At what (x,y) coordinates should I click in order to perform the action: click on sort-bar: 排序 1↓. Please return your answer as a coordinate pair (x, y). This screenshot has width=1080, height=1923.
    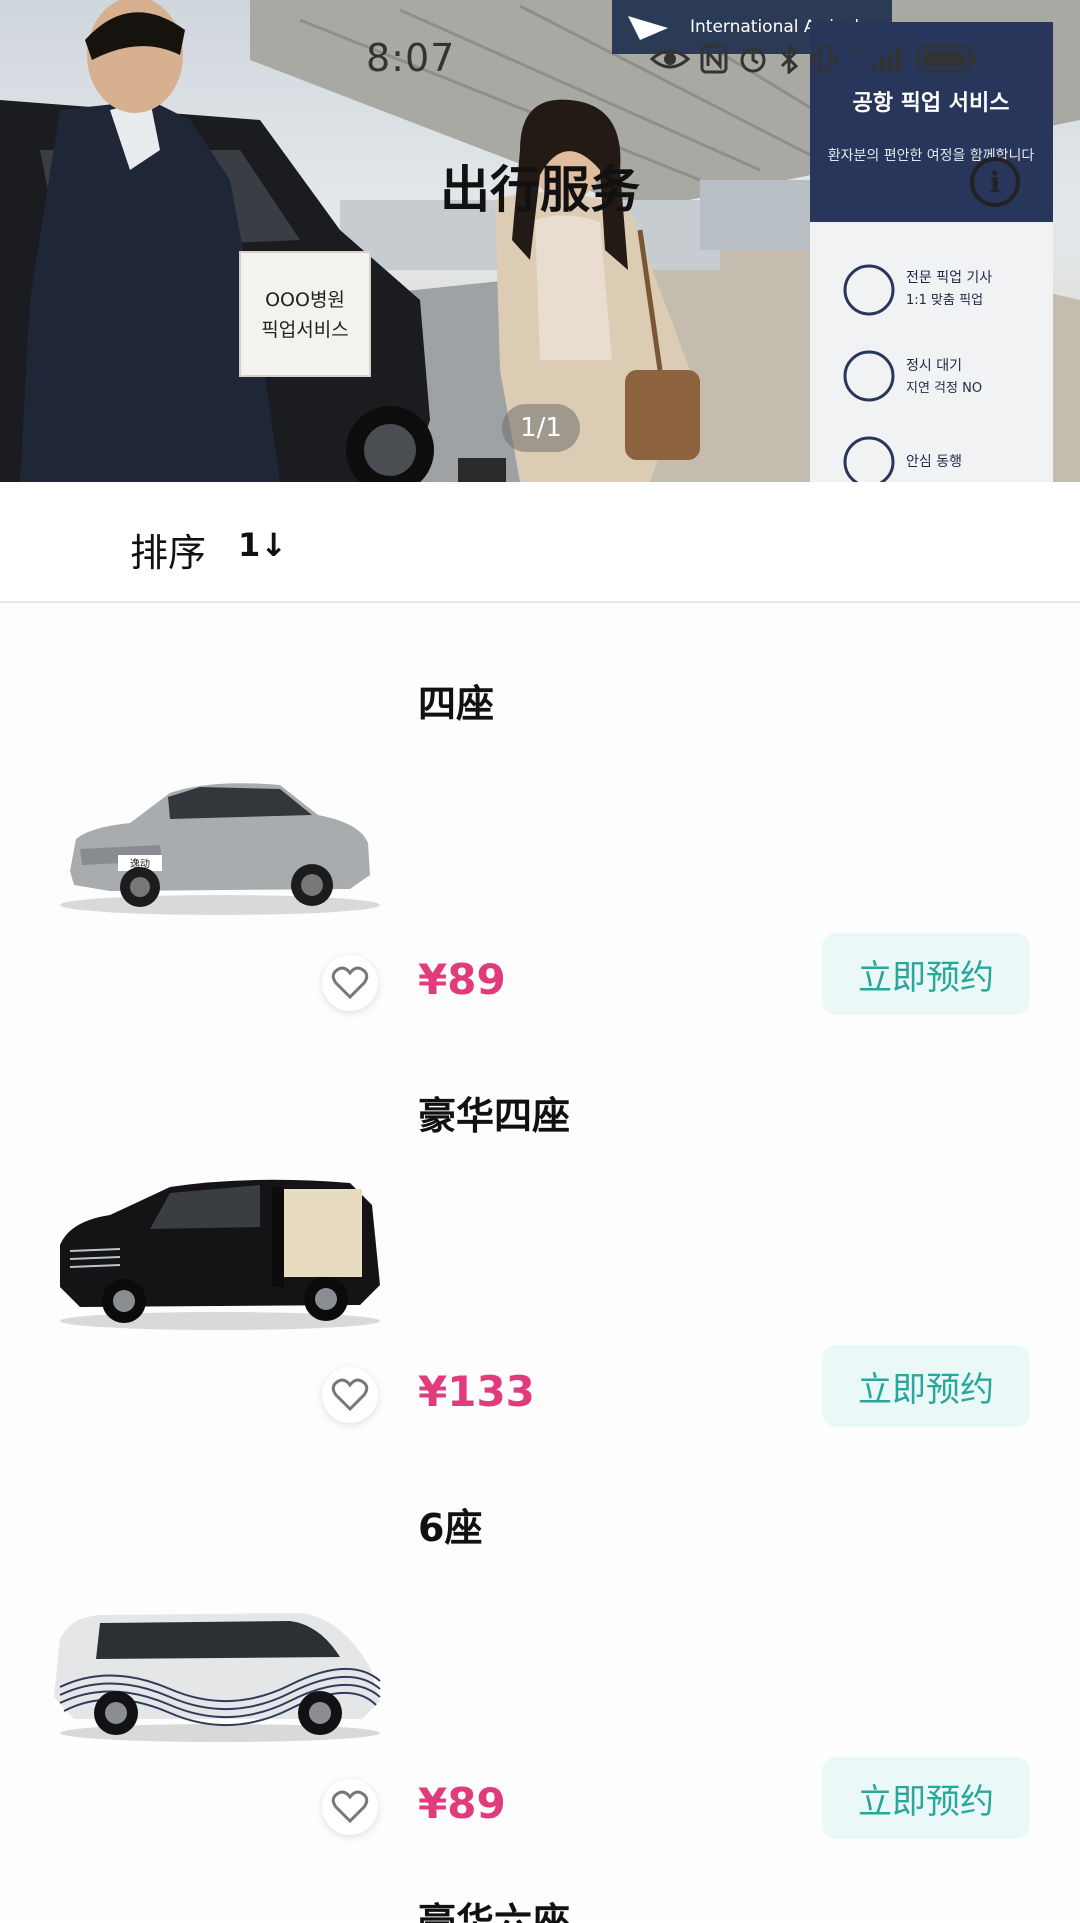
    Looking at the image, I should click on (540, 542).